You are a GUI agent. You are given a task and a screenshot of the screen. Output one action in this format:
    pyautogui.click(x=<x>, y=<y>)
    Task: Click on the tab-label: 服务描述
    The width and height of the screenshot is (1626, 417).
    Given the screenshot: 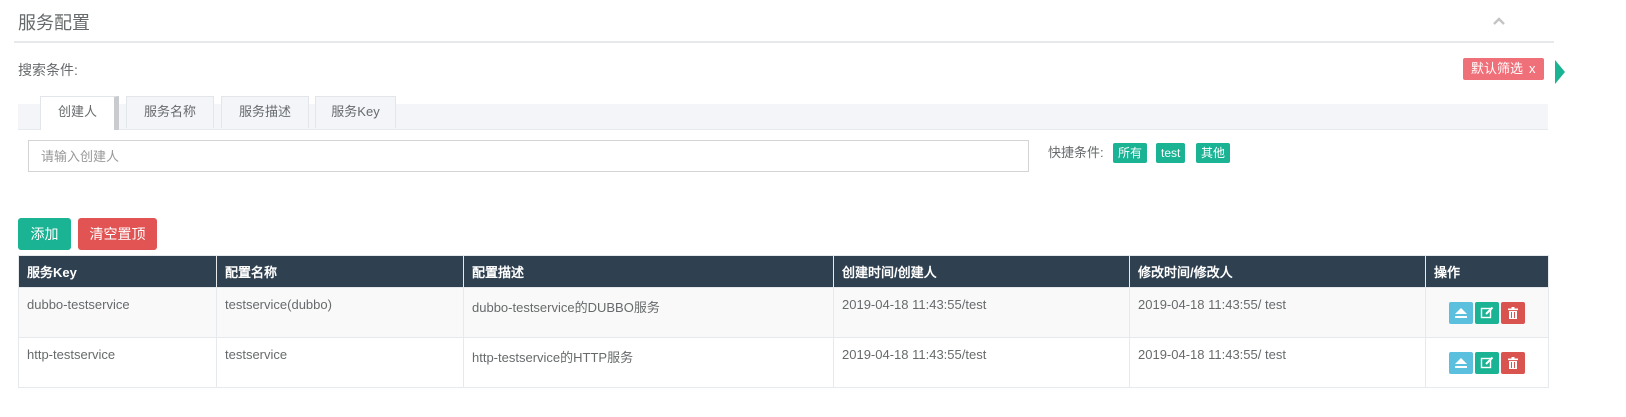 What is the action you would take?
    pyautogui.click(x=264, y=111)
    